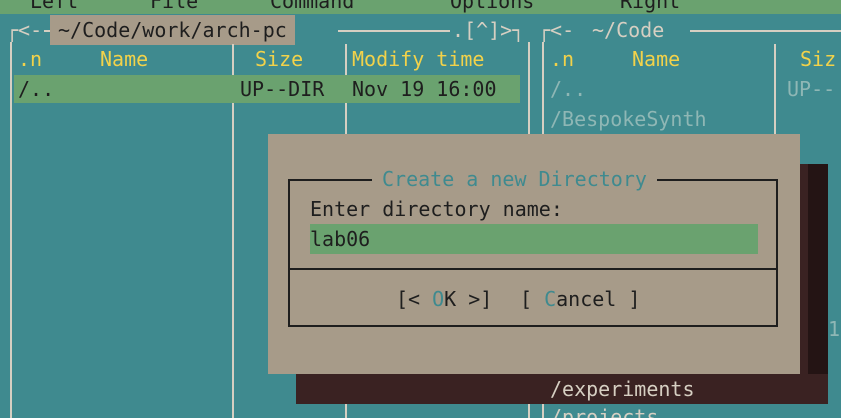  What do you see at coordinates (30, 59) in the screenshot?
I see `left-header-n: .n` at bounding box center [30, 59].